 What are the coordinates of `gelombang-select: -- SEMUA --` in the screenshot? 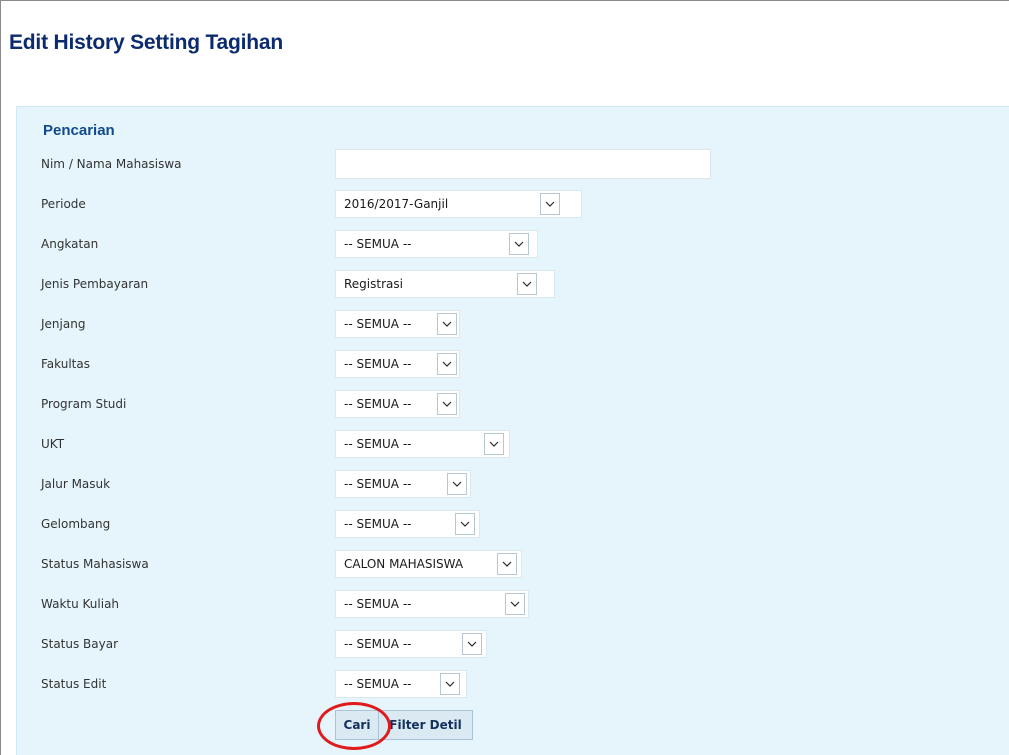 It's located at (407, 524).